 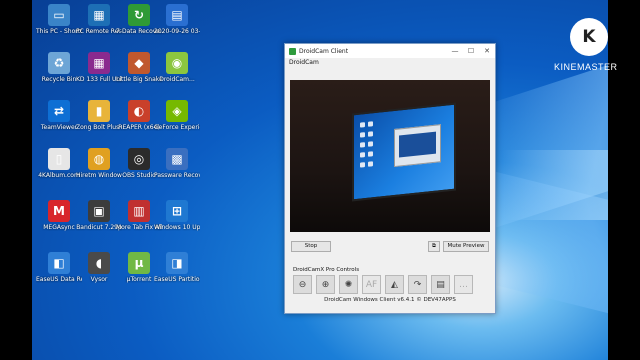 I want to click on zoom-in-icon: ⊕, so click(x=325, y=284).